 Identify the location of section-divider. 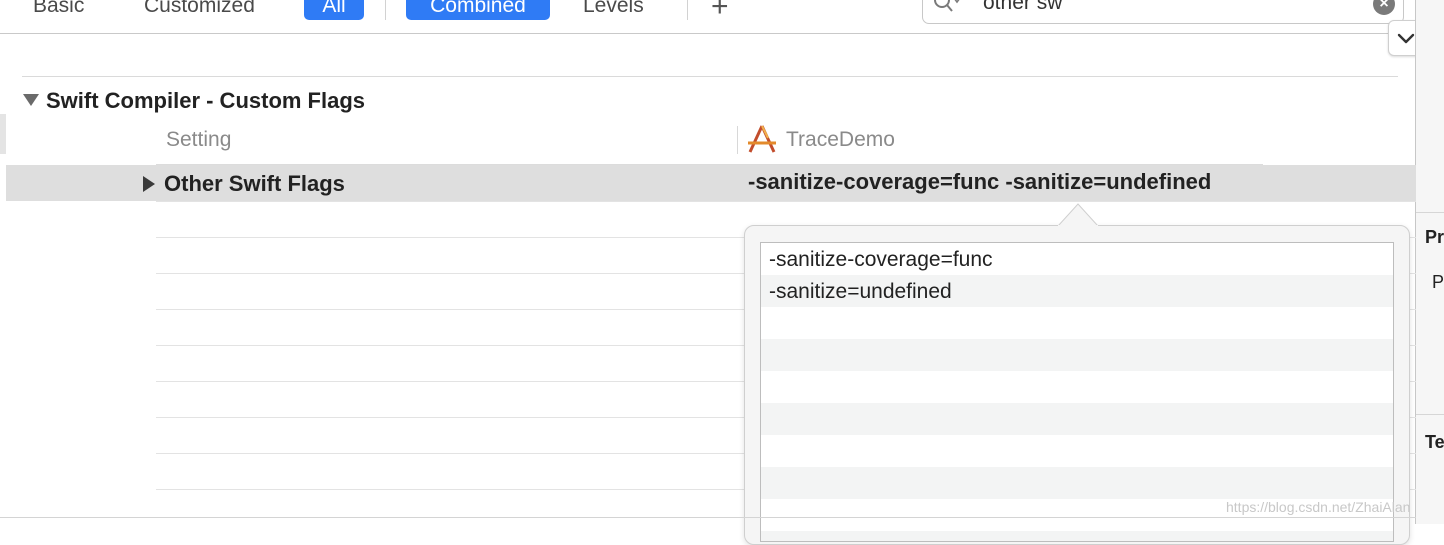
(710, 76).